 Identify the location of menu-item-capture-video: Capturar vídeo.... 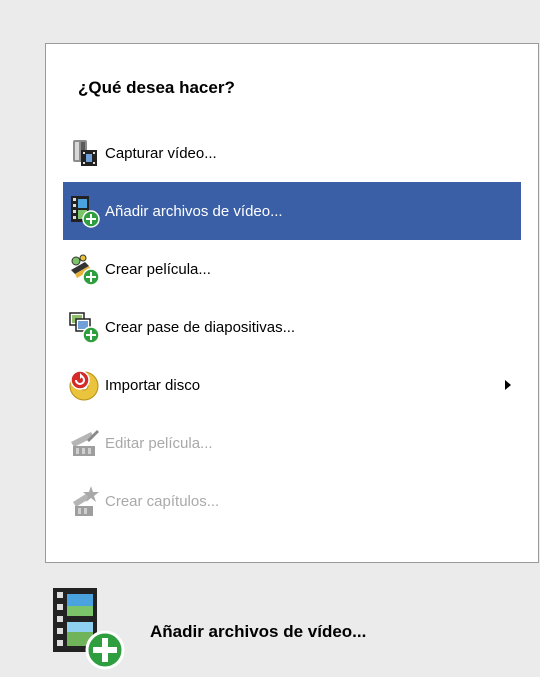
(292, 153).